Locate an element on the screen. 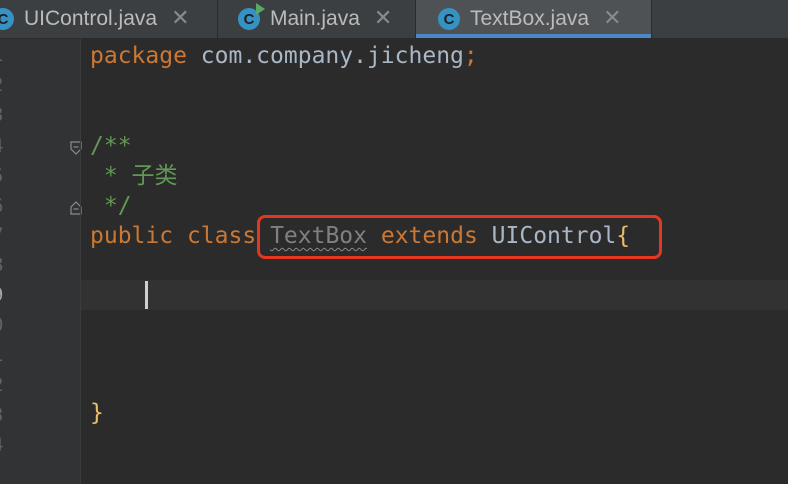 Image resolution: width=788 pixels, height=484 pixels. text-caret is located at coordinates (146, 295).